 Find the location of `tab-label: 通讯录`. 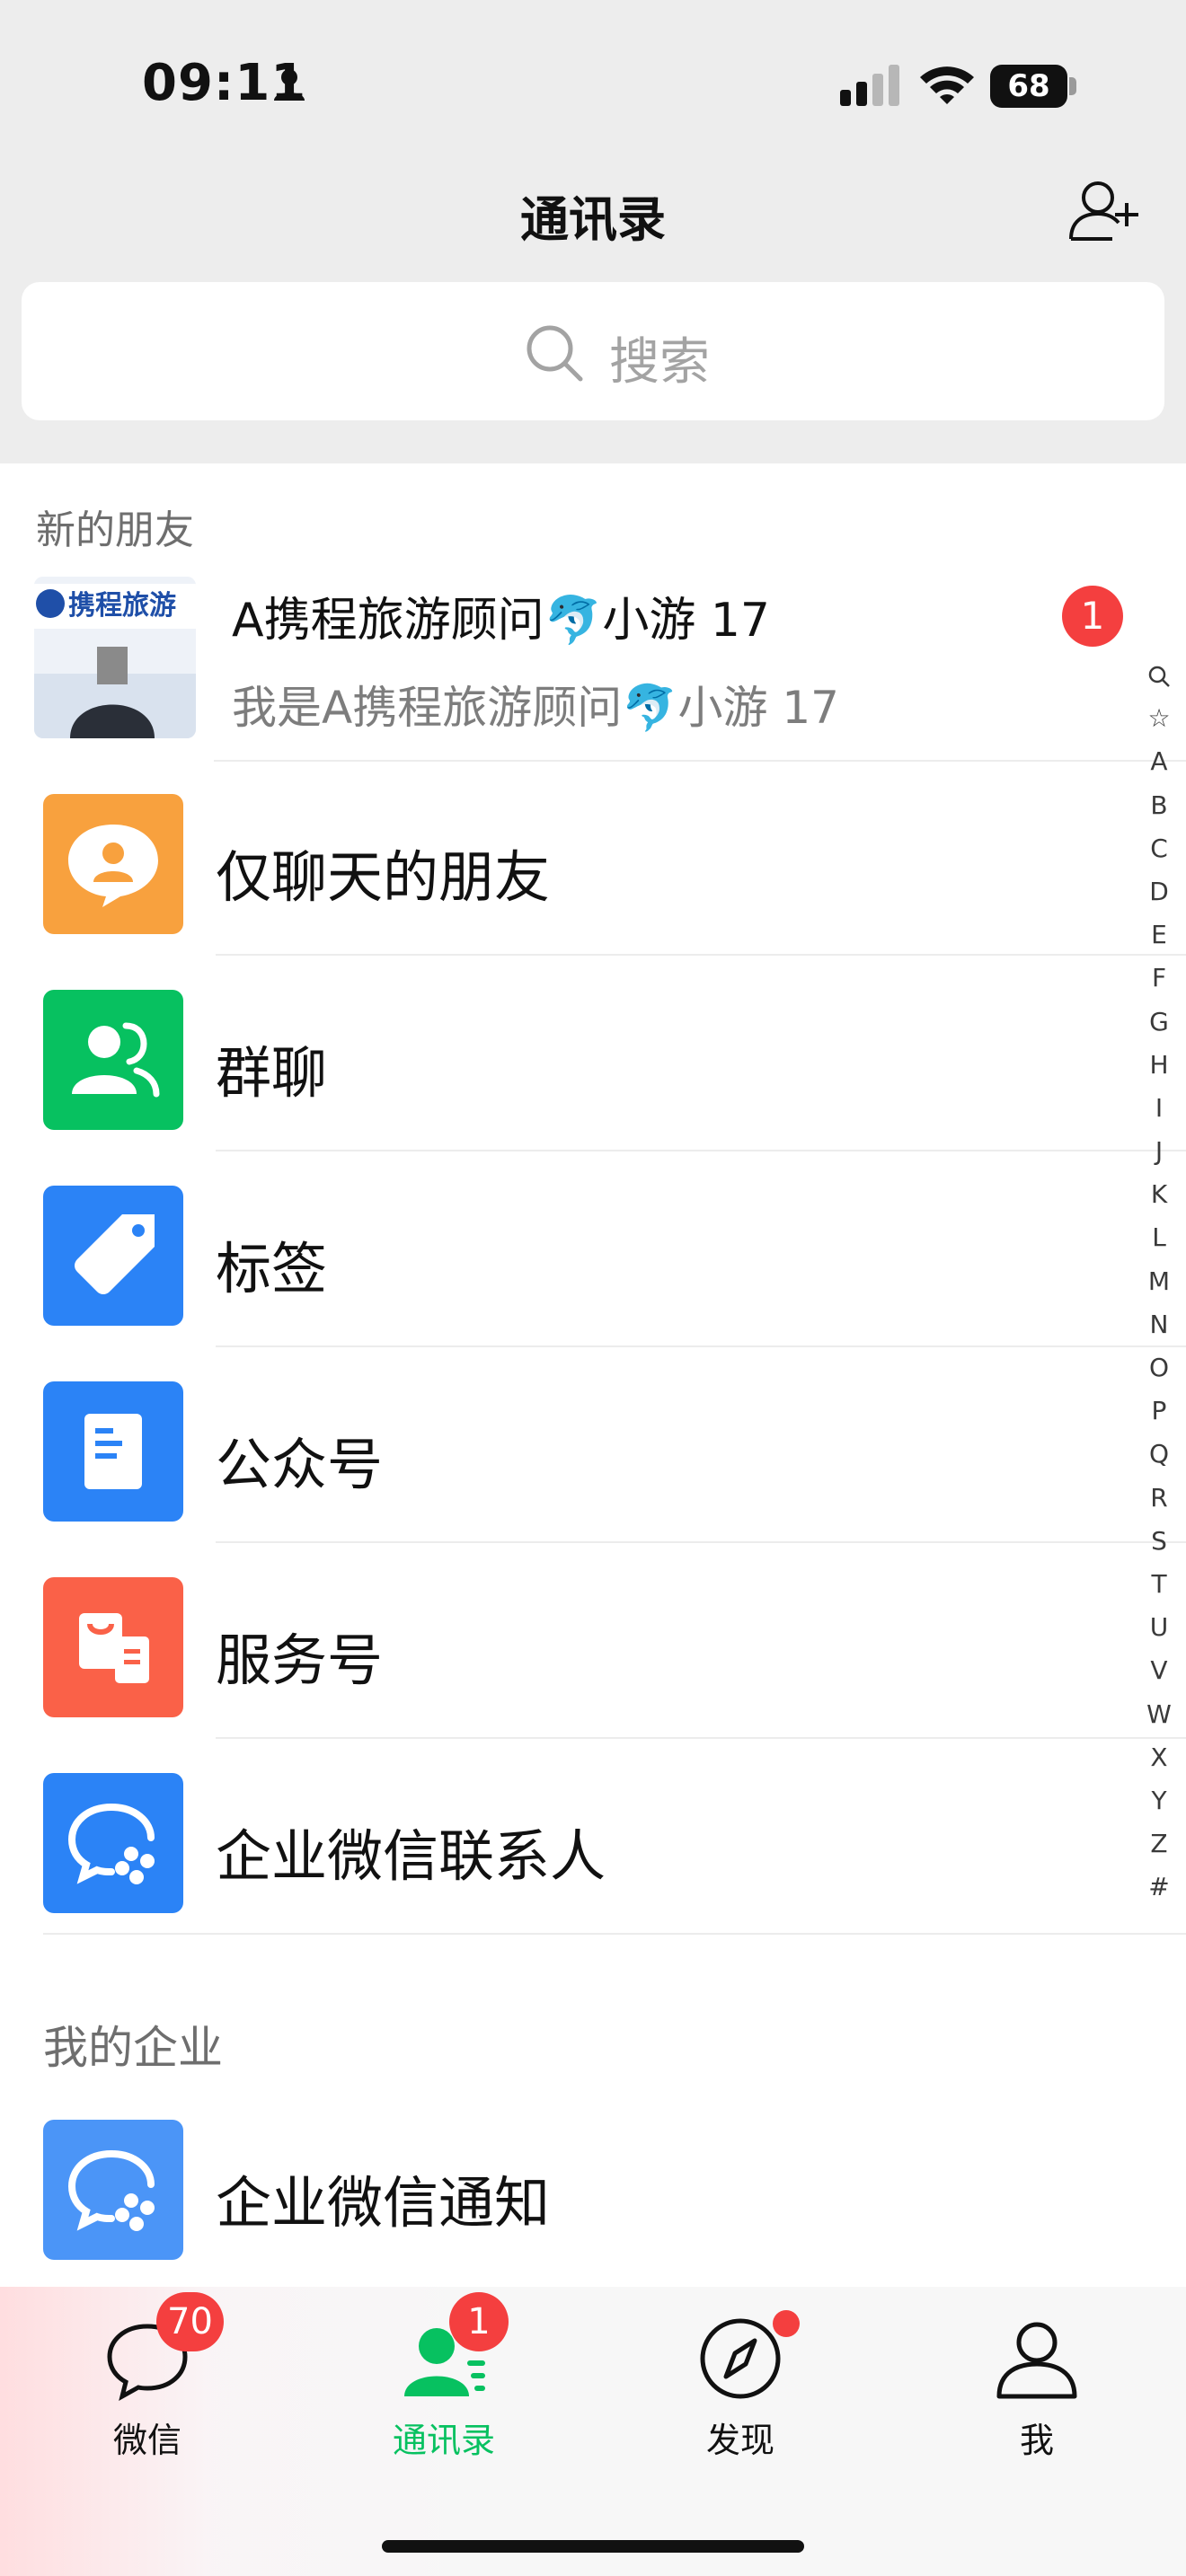

tab-label: 通讯录 is located at coordinates (443, 2440).